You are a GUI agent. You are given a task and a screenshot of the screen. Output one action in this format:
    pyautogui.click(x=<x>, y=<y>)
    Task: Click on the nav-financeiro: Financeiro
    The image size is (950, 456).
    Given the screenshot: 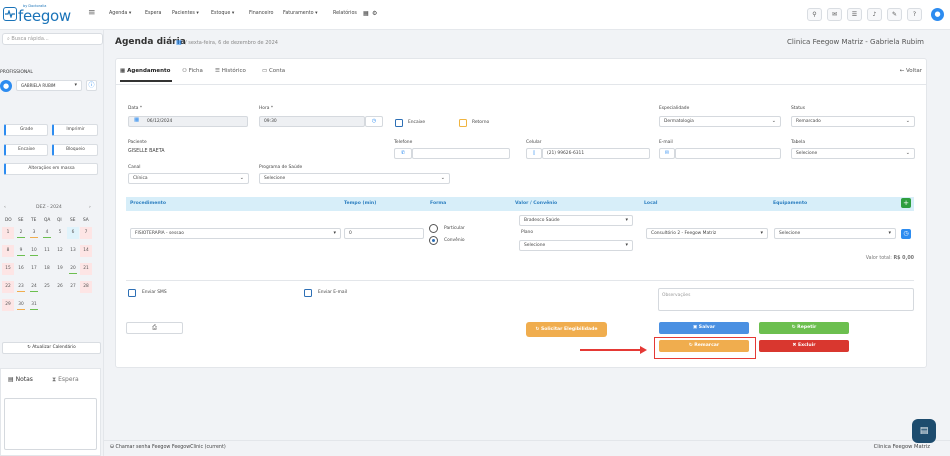 What is the action you would take?
    pyautogui.click(x=261, y=13)
    